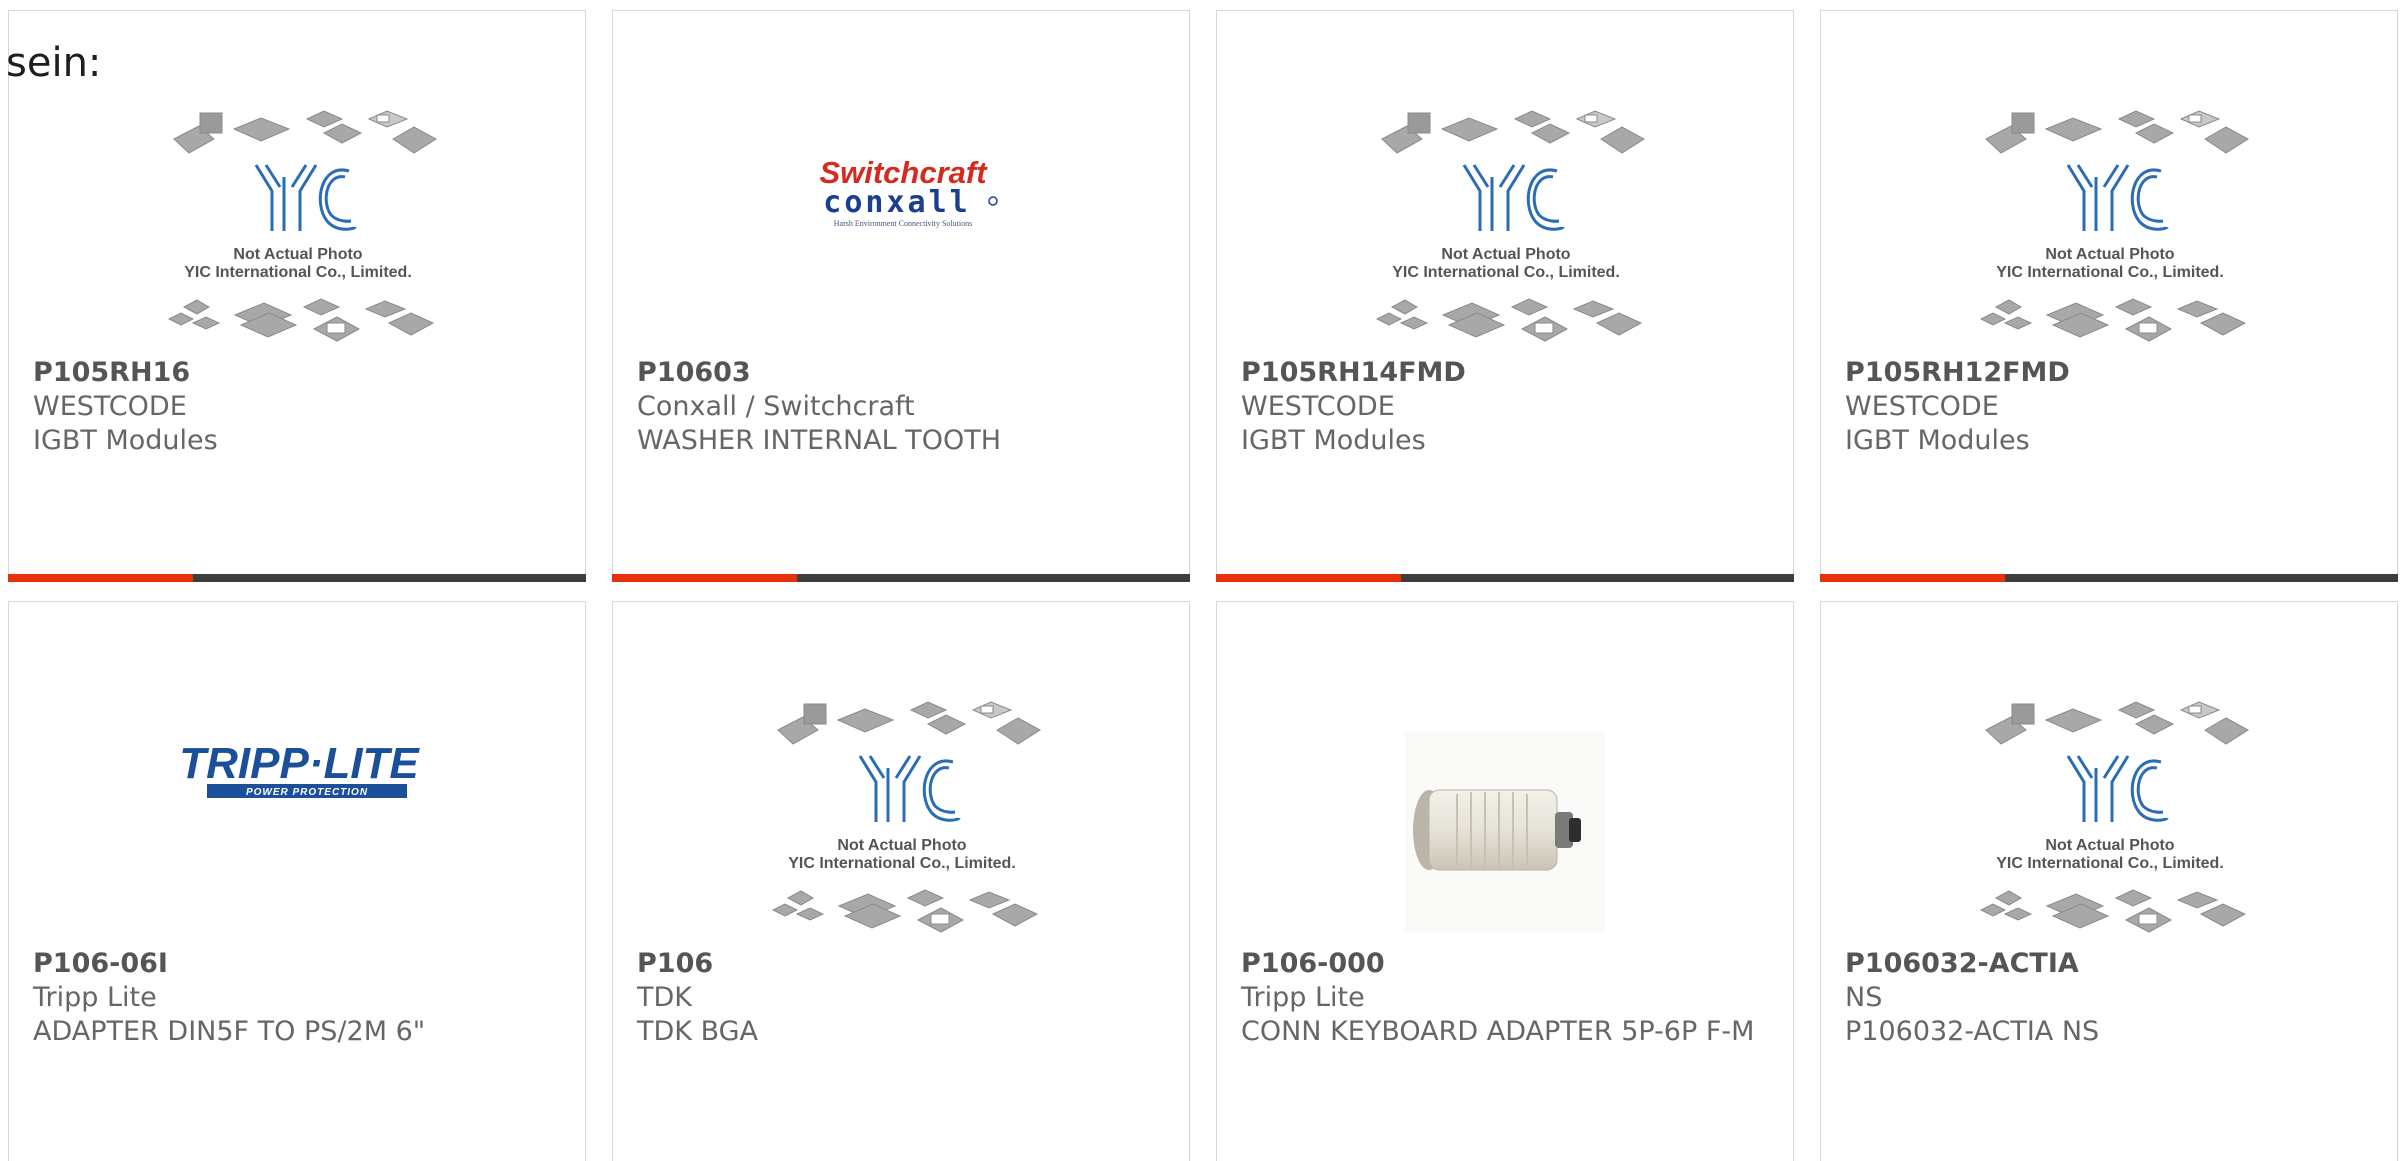  What do you see at coordinates (1505, 832) in the screenshot?
I see `keyboard-adapter-photo` at bounding box center [1505, 832].